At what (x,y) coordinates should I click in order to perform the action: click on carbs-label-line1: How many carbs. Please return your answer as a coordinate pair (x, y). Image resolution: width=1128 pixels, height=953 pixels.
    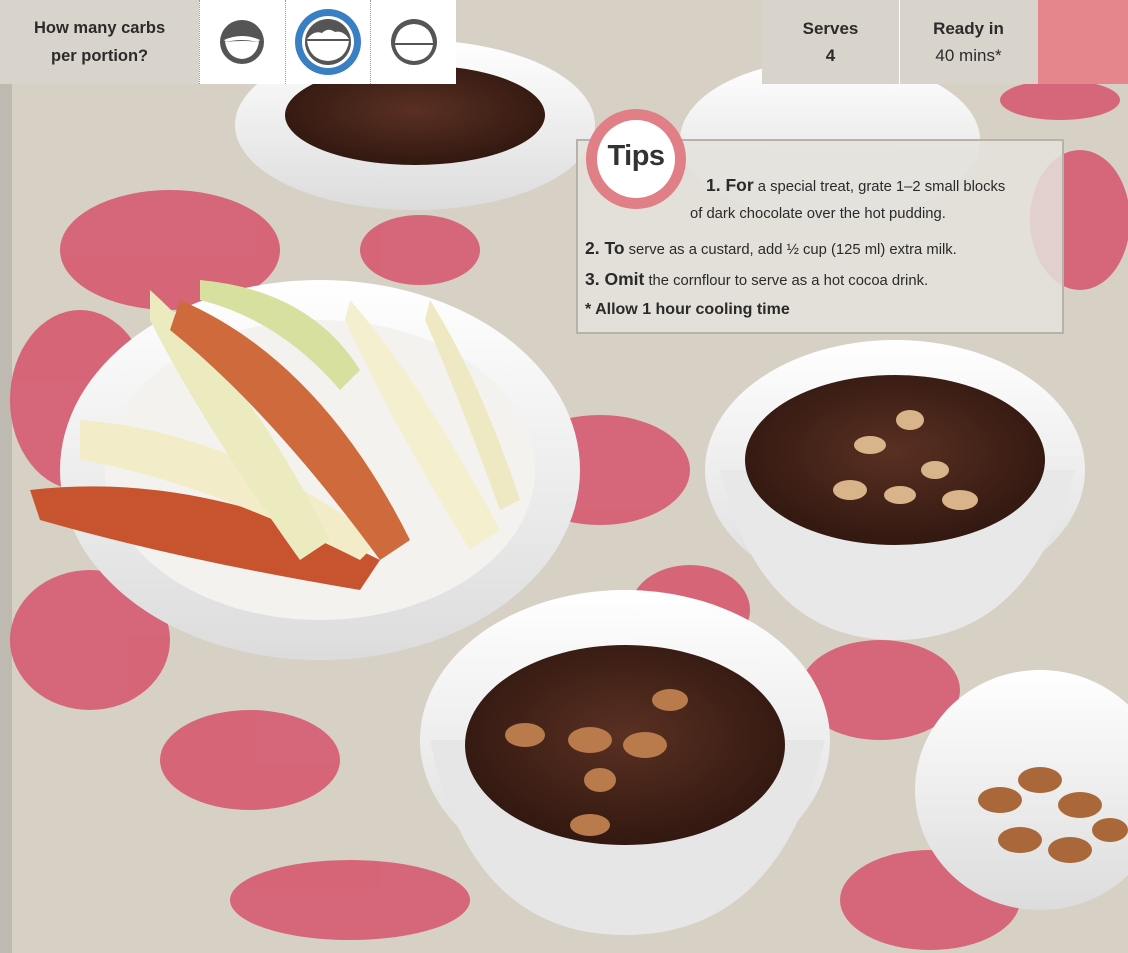
    Looking at the image, I should click on (99, 28).